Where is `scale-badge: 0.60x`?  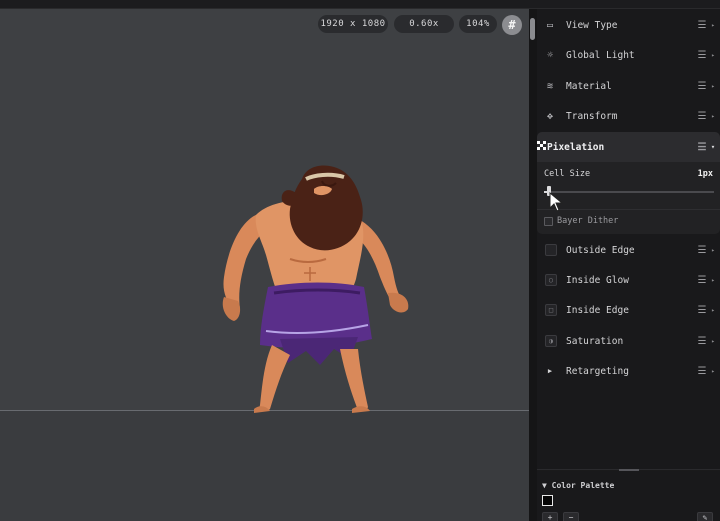 scale-badge: 0.60x is located at coordinates (424, 24).